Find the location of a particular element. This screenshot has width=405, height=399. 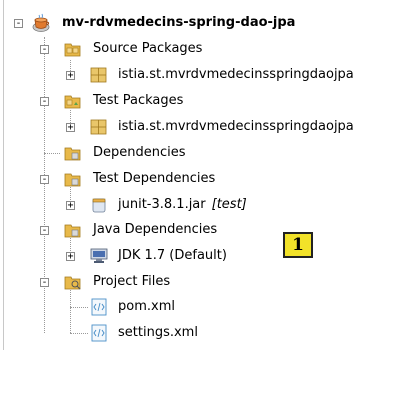

jdk-label: JDK 1.7 (Default) is located at coordinates (172, 256).